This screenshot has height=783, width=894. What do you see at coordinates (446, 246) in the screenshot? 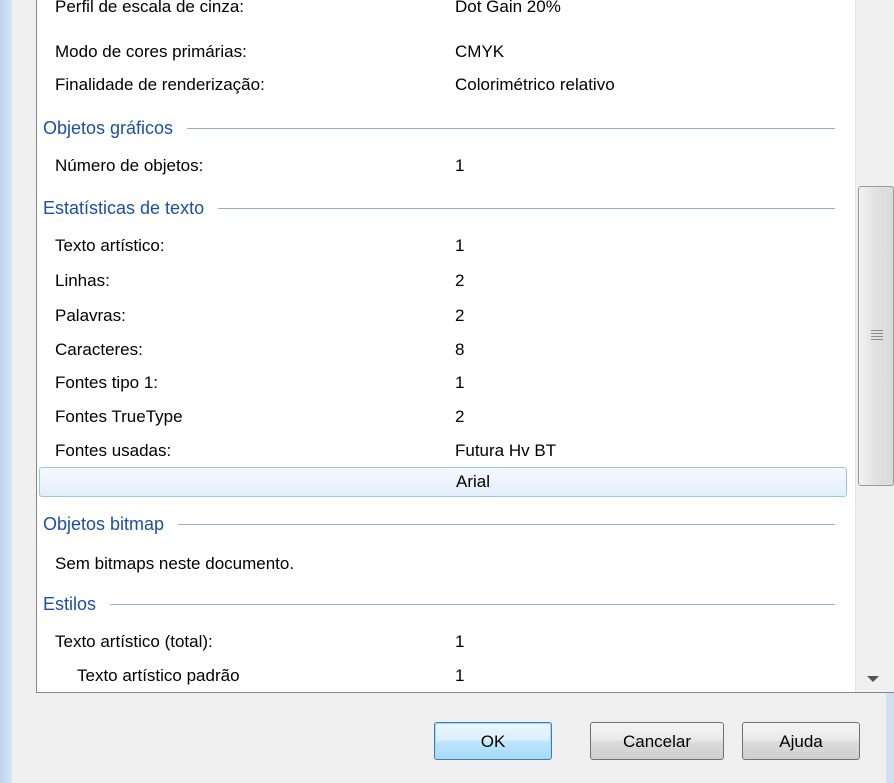
I see `property-row-artistic-text: Texto artístico: 1` at bounding box center [446, 246].